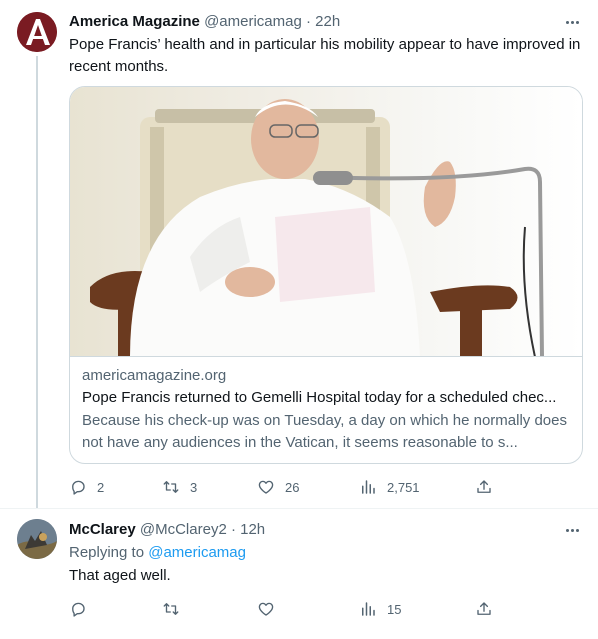  Describe the element at coordinates (394, 609) in the screenshot. I see `views-count: 15` at that location.